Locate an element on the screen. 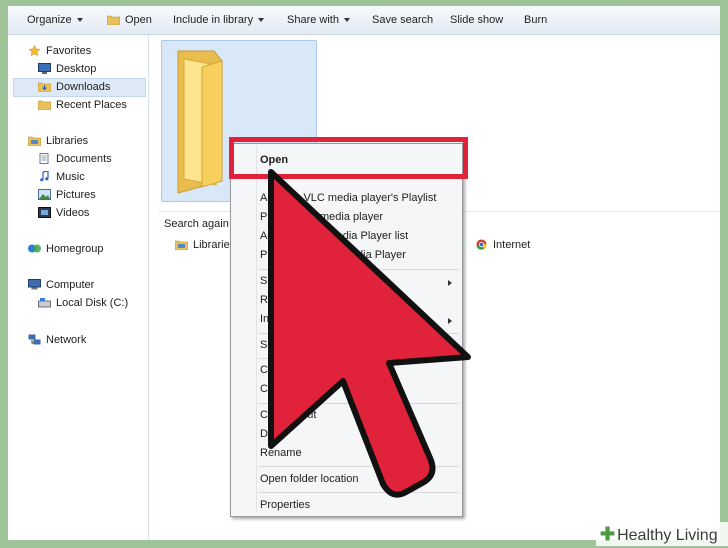 This screenshot has width=728, height=548. healthy-living-logo: ✚ Healthy Living is located at coordinates (662, 534).